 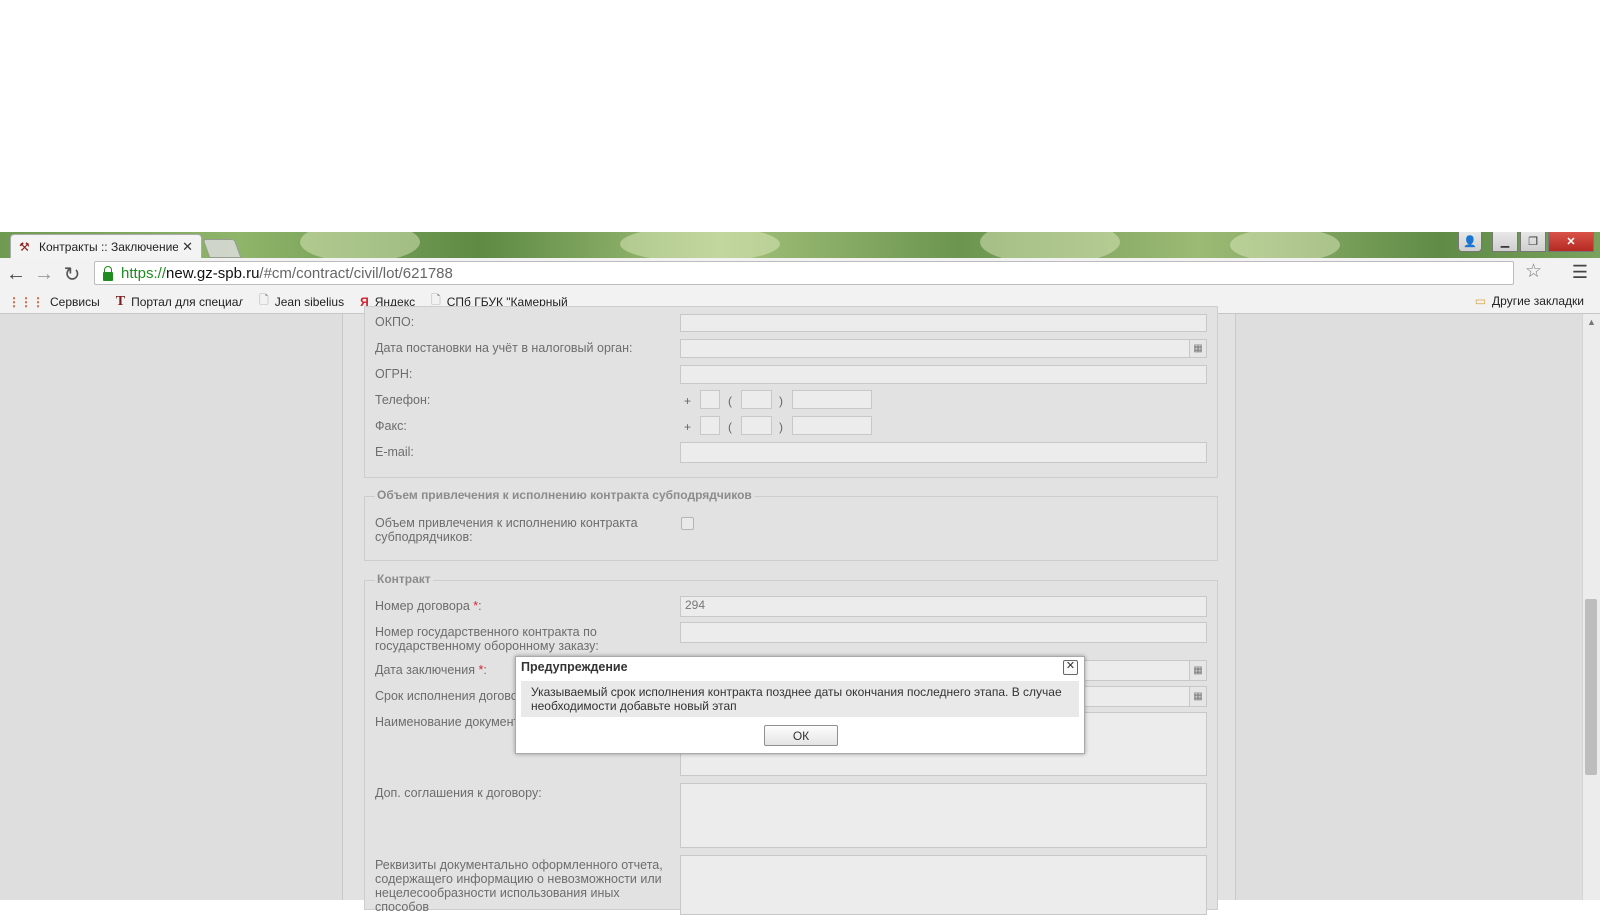 What do you see at coordinates (44, 274) in the screenshot?
I see `forward-arrow-icon: →` at bounding box center [44, 274].